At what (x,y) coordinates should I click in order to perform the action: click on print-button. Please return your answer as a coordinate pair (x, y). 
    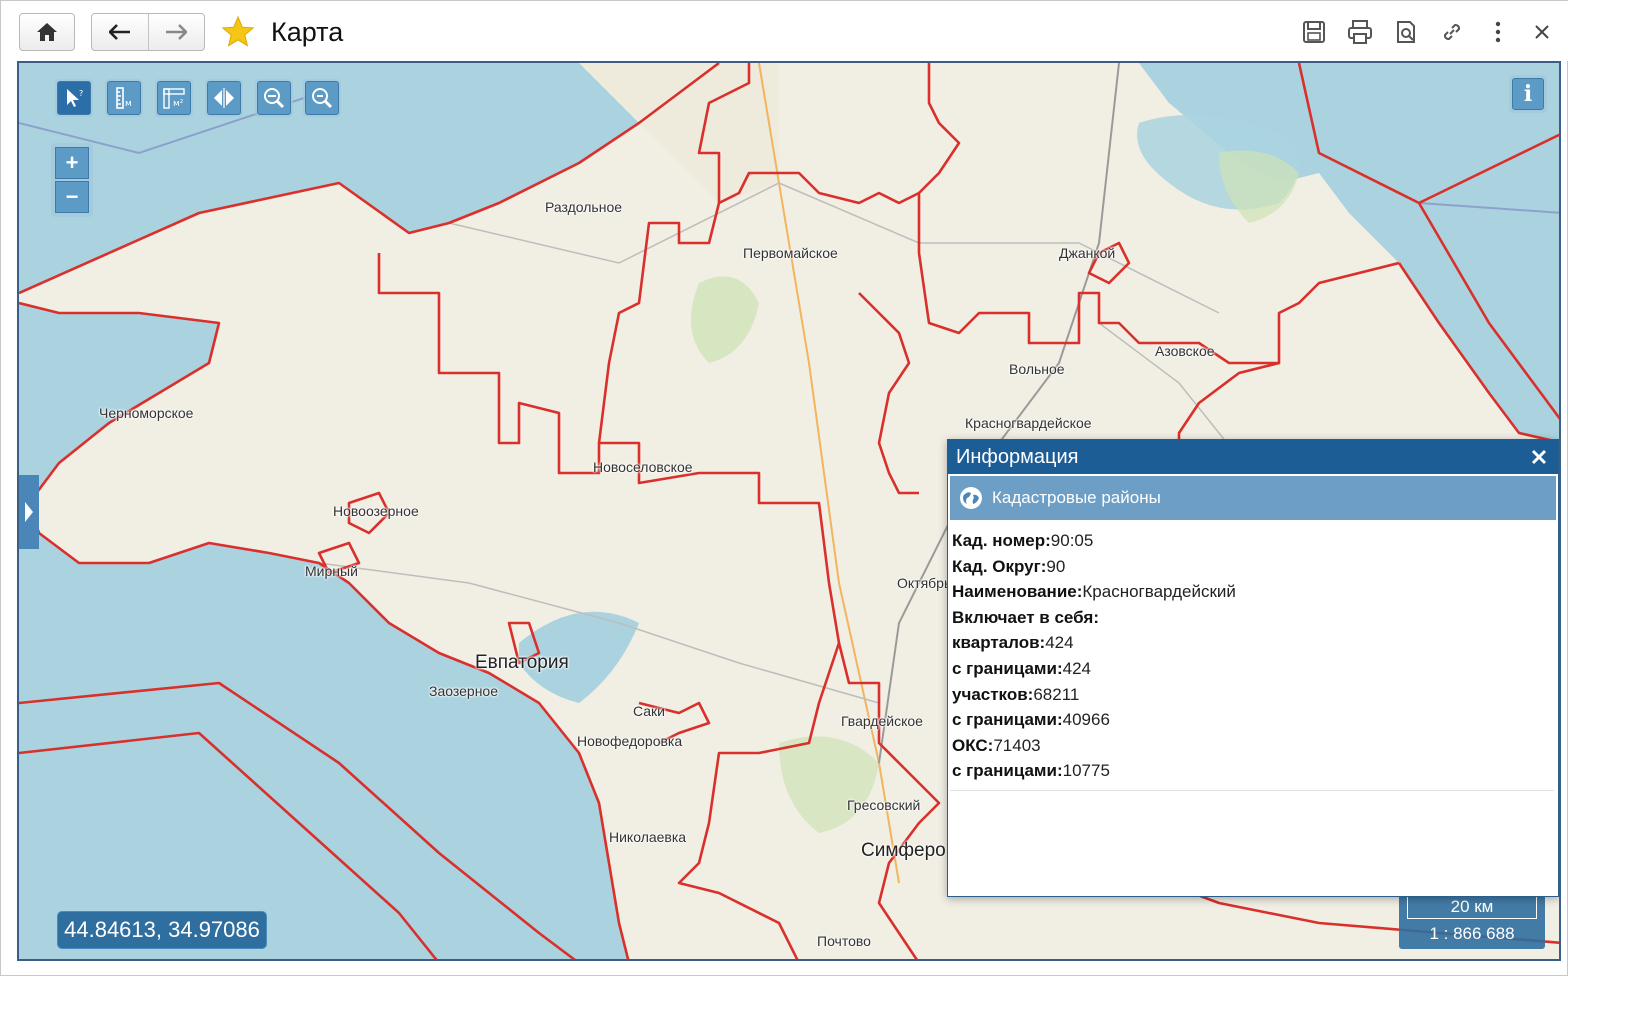
    Looking at the image, I should click on (1360, 32).